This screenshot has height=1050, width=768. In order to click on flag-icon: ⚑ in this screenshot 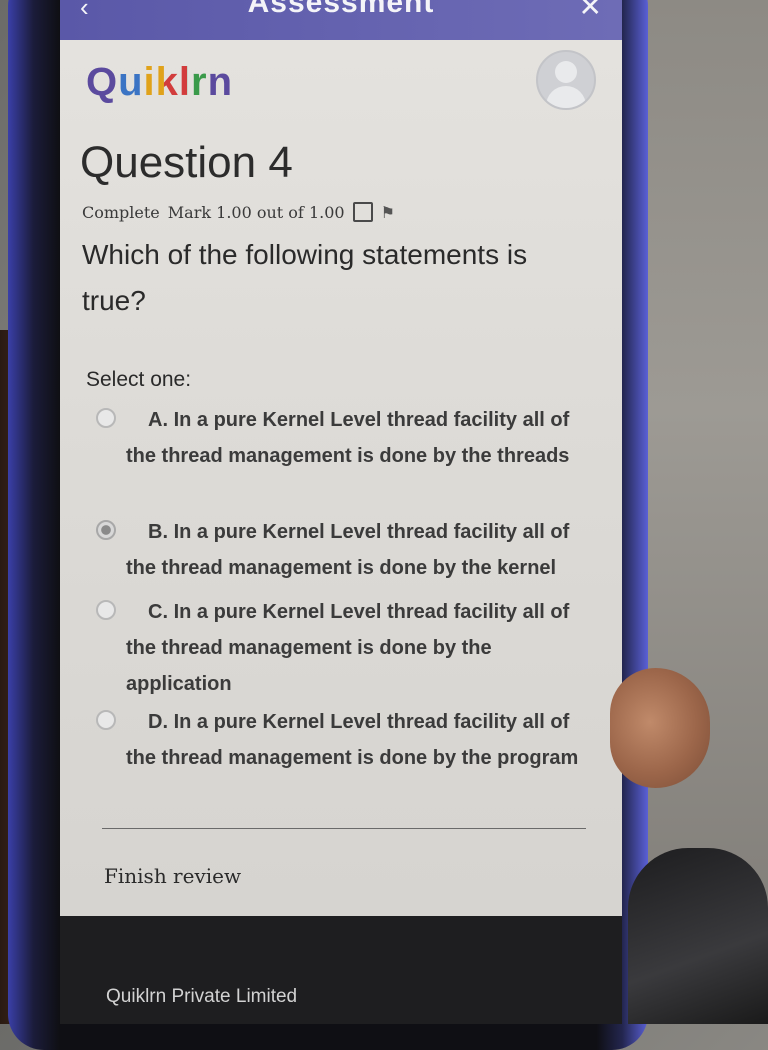, I will do `click(388, 212)`.